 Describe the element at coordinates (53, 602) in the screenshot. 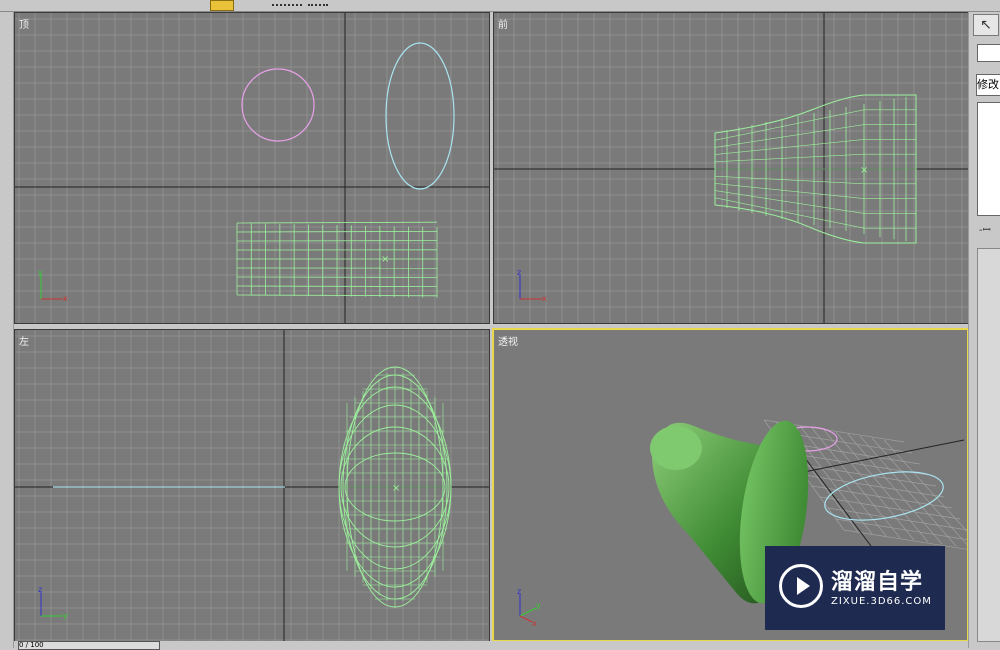

I see `axis-tripod: z y` at that location.